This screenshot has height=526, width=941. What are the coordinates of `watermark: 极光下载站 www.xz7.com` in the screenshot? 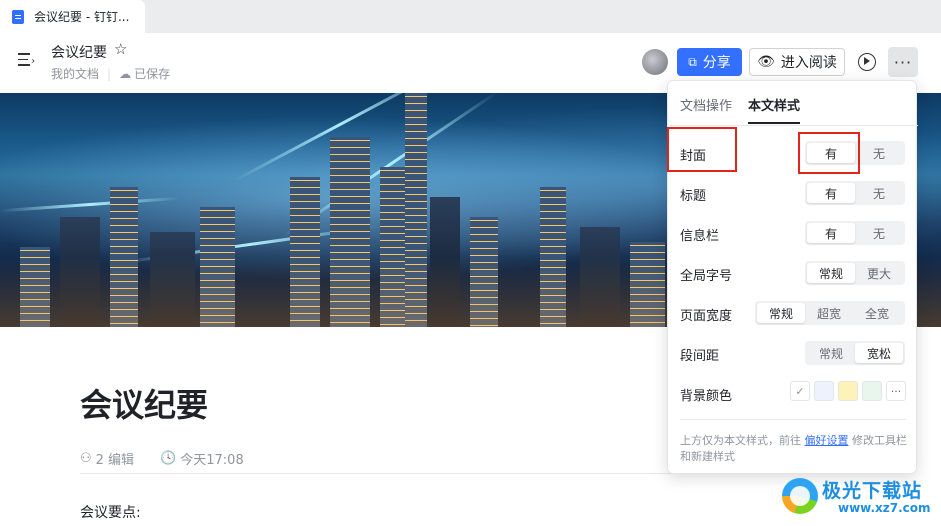 It's located at (857, 496).